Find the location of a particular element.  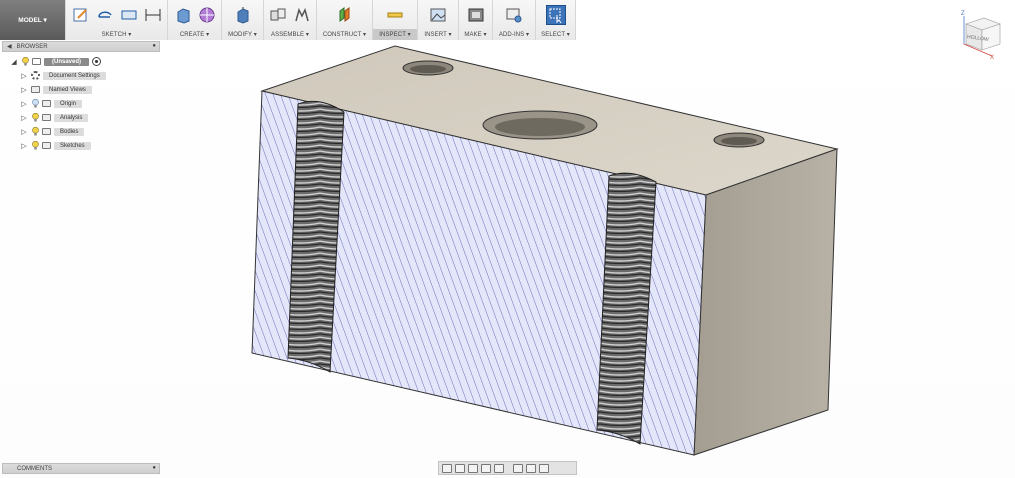

press-pull-icon is located at coordinates (243, 15).